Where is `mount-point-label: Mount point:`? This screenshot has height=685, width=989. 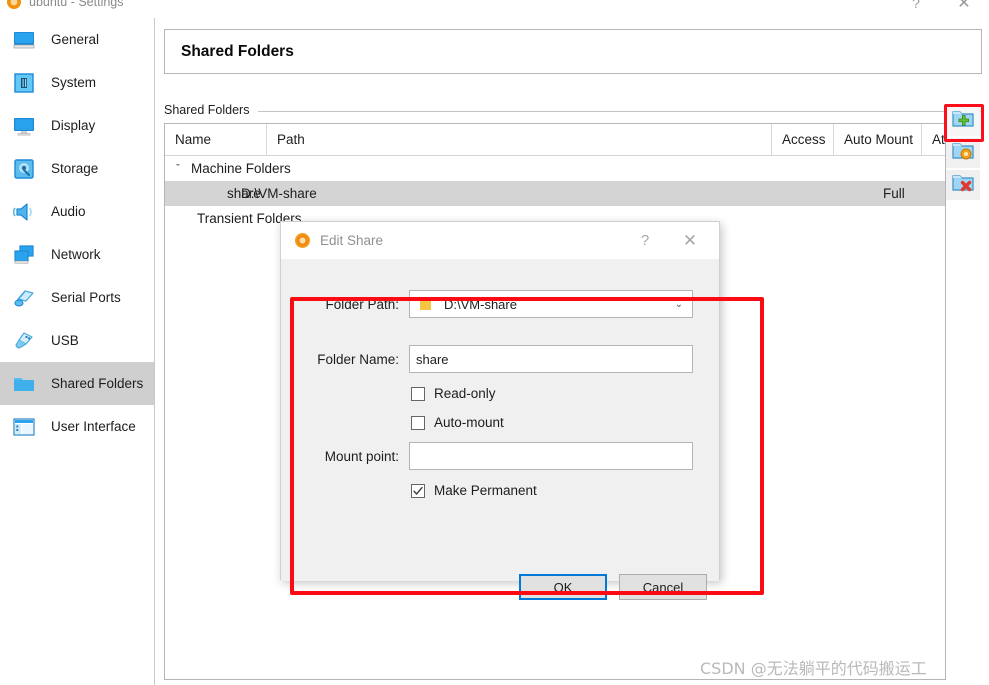 mount-point-label: Mount point: is located at coordinates (361, 456).